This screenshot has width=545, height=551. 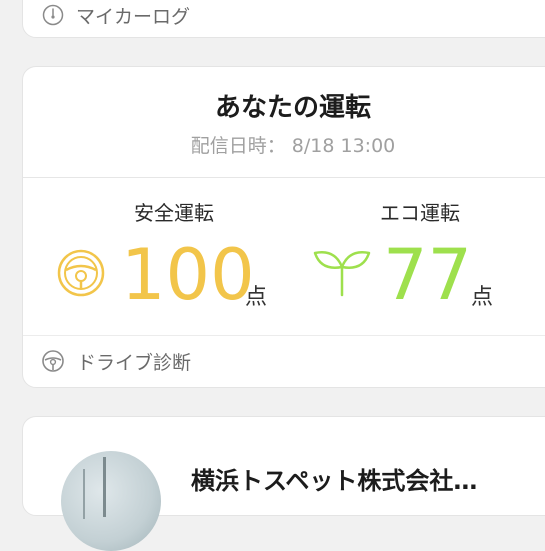 What do you see at coordinates (174, 213) in the screenshot?
I see `safe-driving-label: 安全運転` at bounding box center [174, 213].